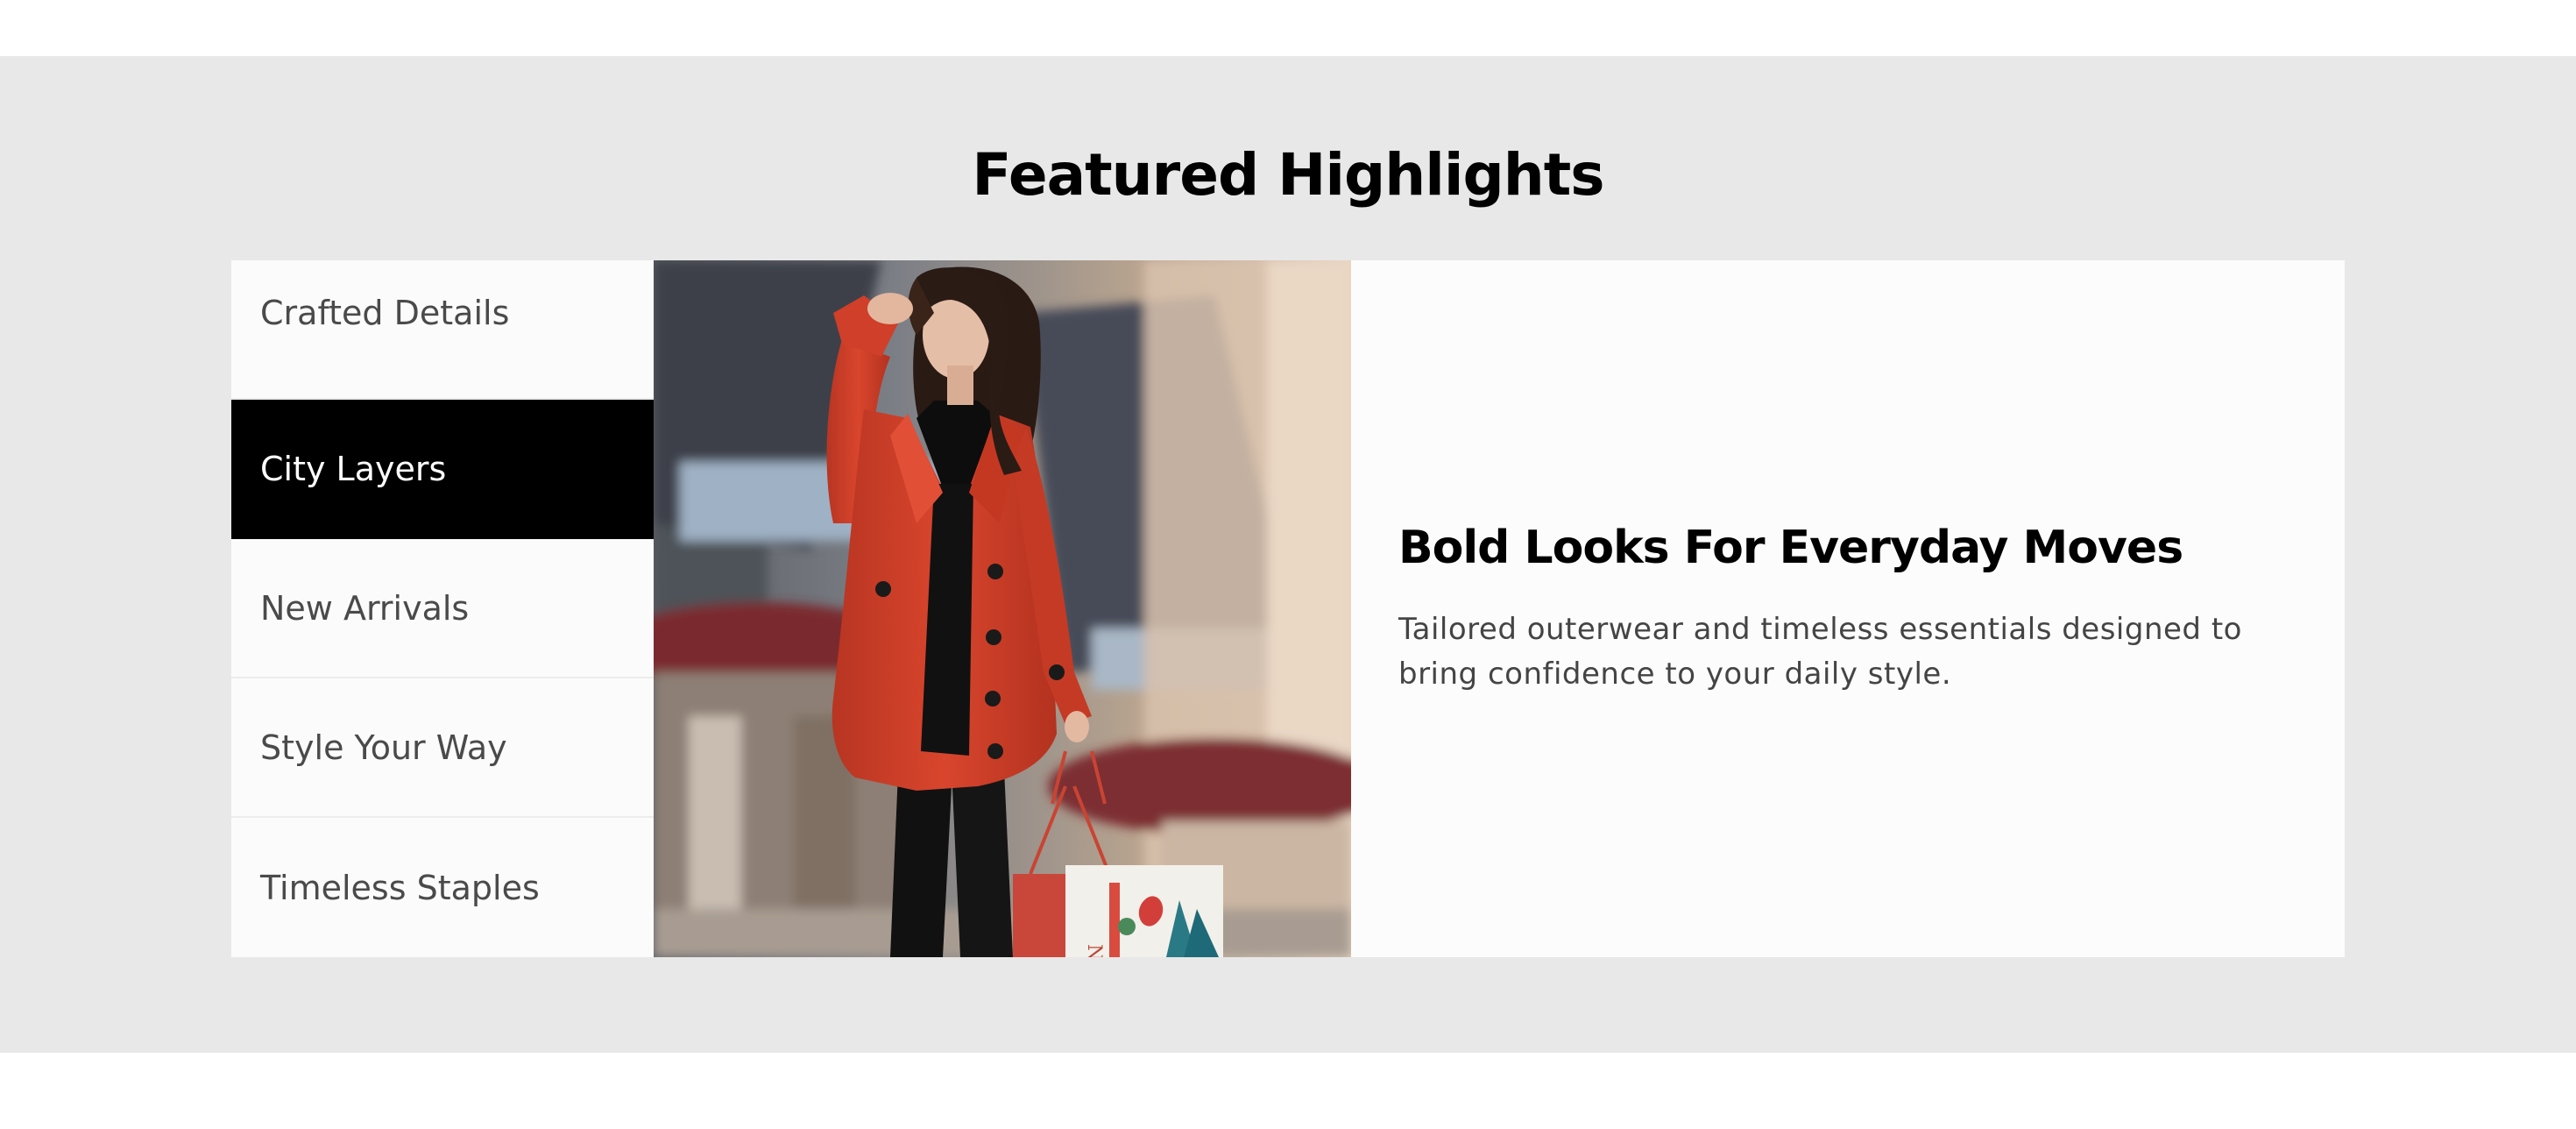  What do you see at coordinates (385, 313) in the screenshot?
I see `tab-label: Crafted Details` at bounding box center [385, 313].